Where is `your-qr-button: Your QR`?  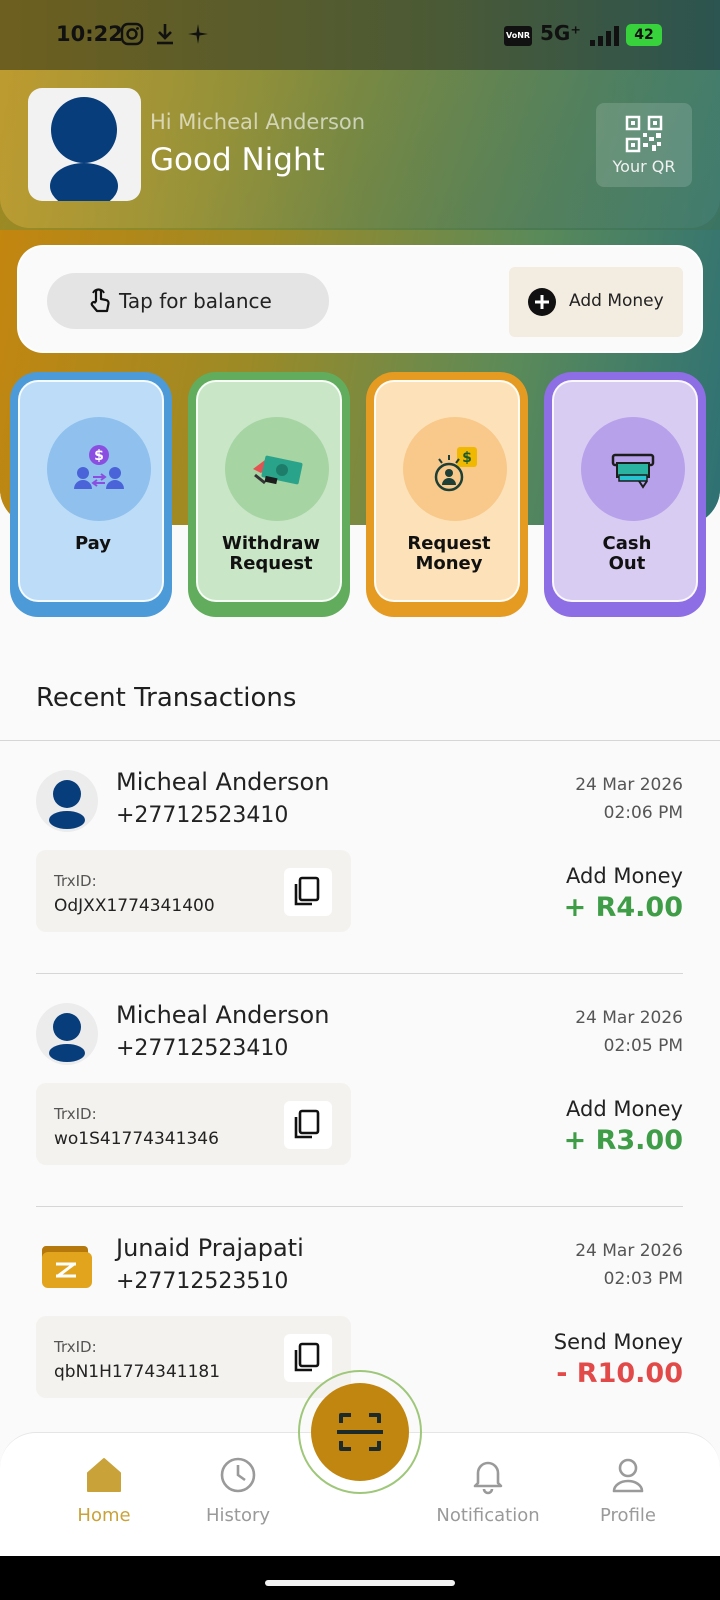 your-qr-button: Your QR is located at coordinates (644, 145).